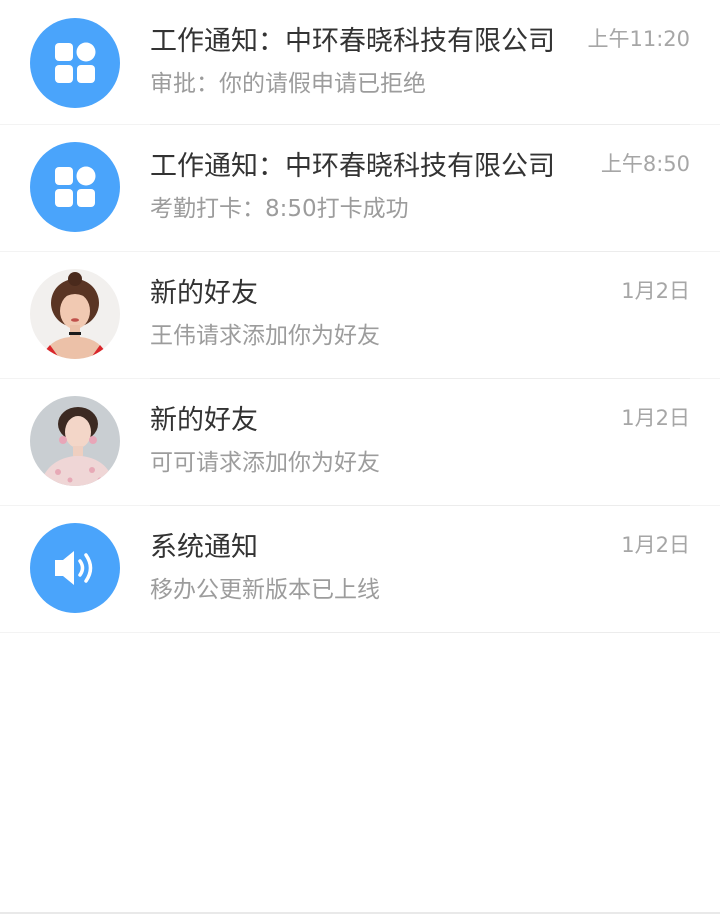 The image size is (720, 914). I want to click on divider, so click(420, 632).